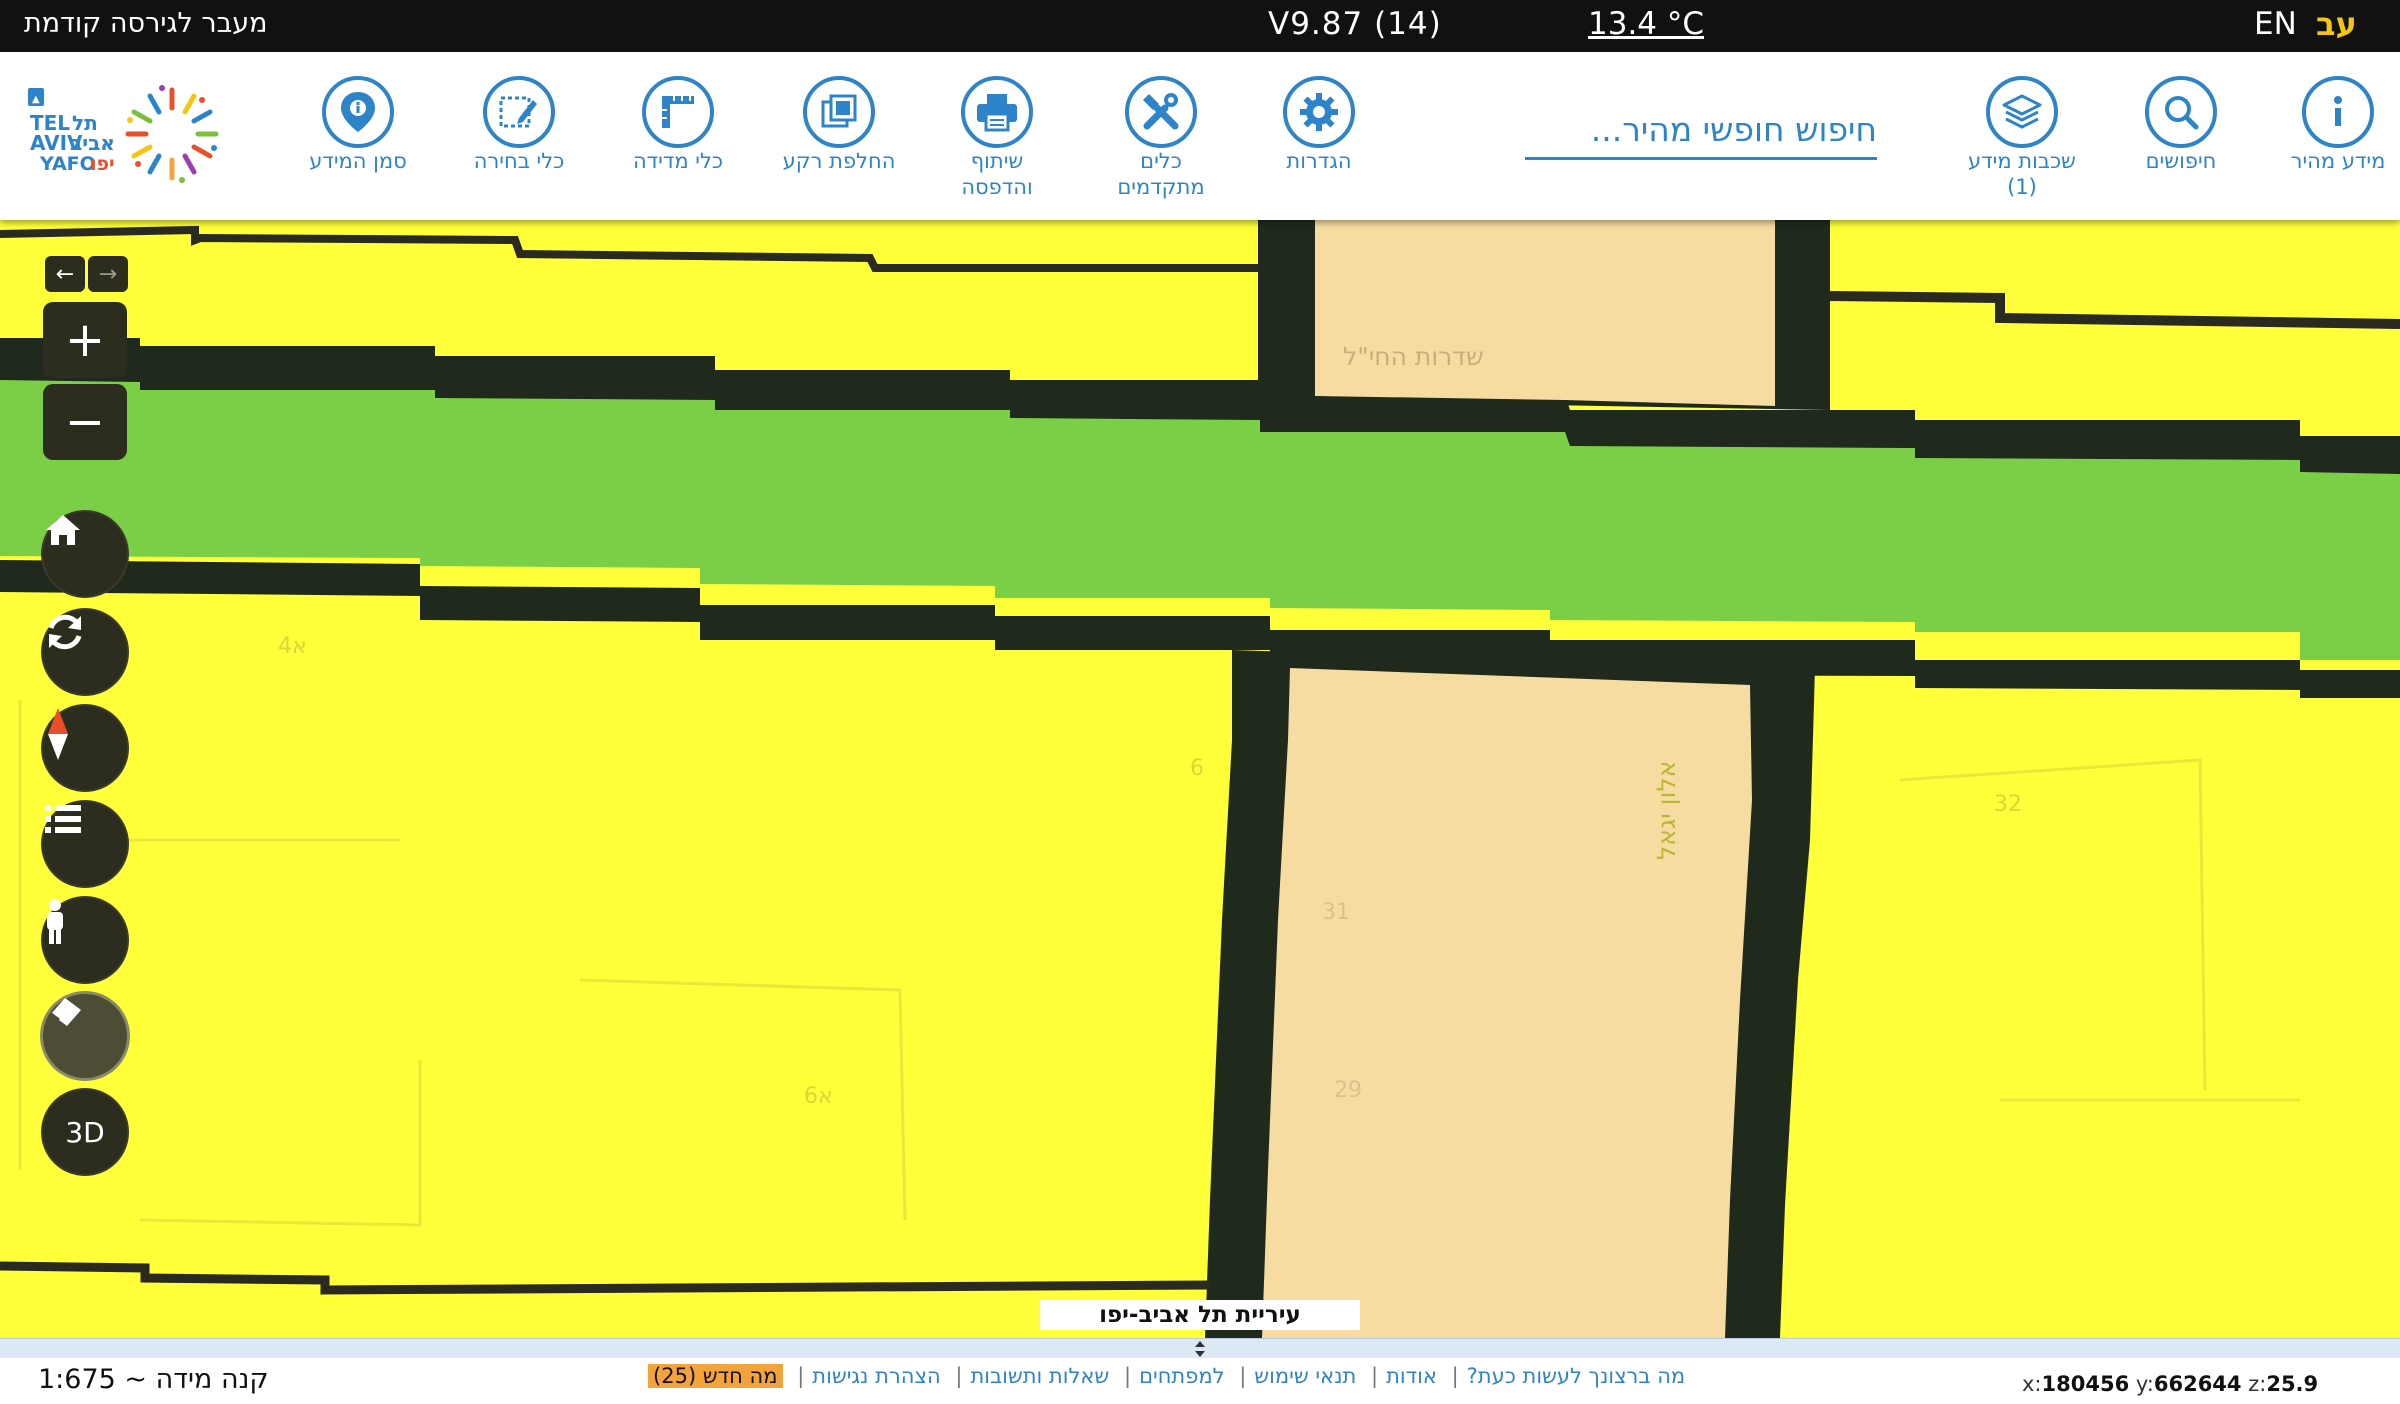  What do you see at coordinates (65, 1012) in the screenshot?
I see `eraser-icon` at bounding box center [65, 1012].